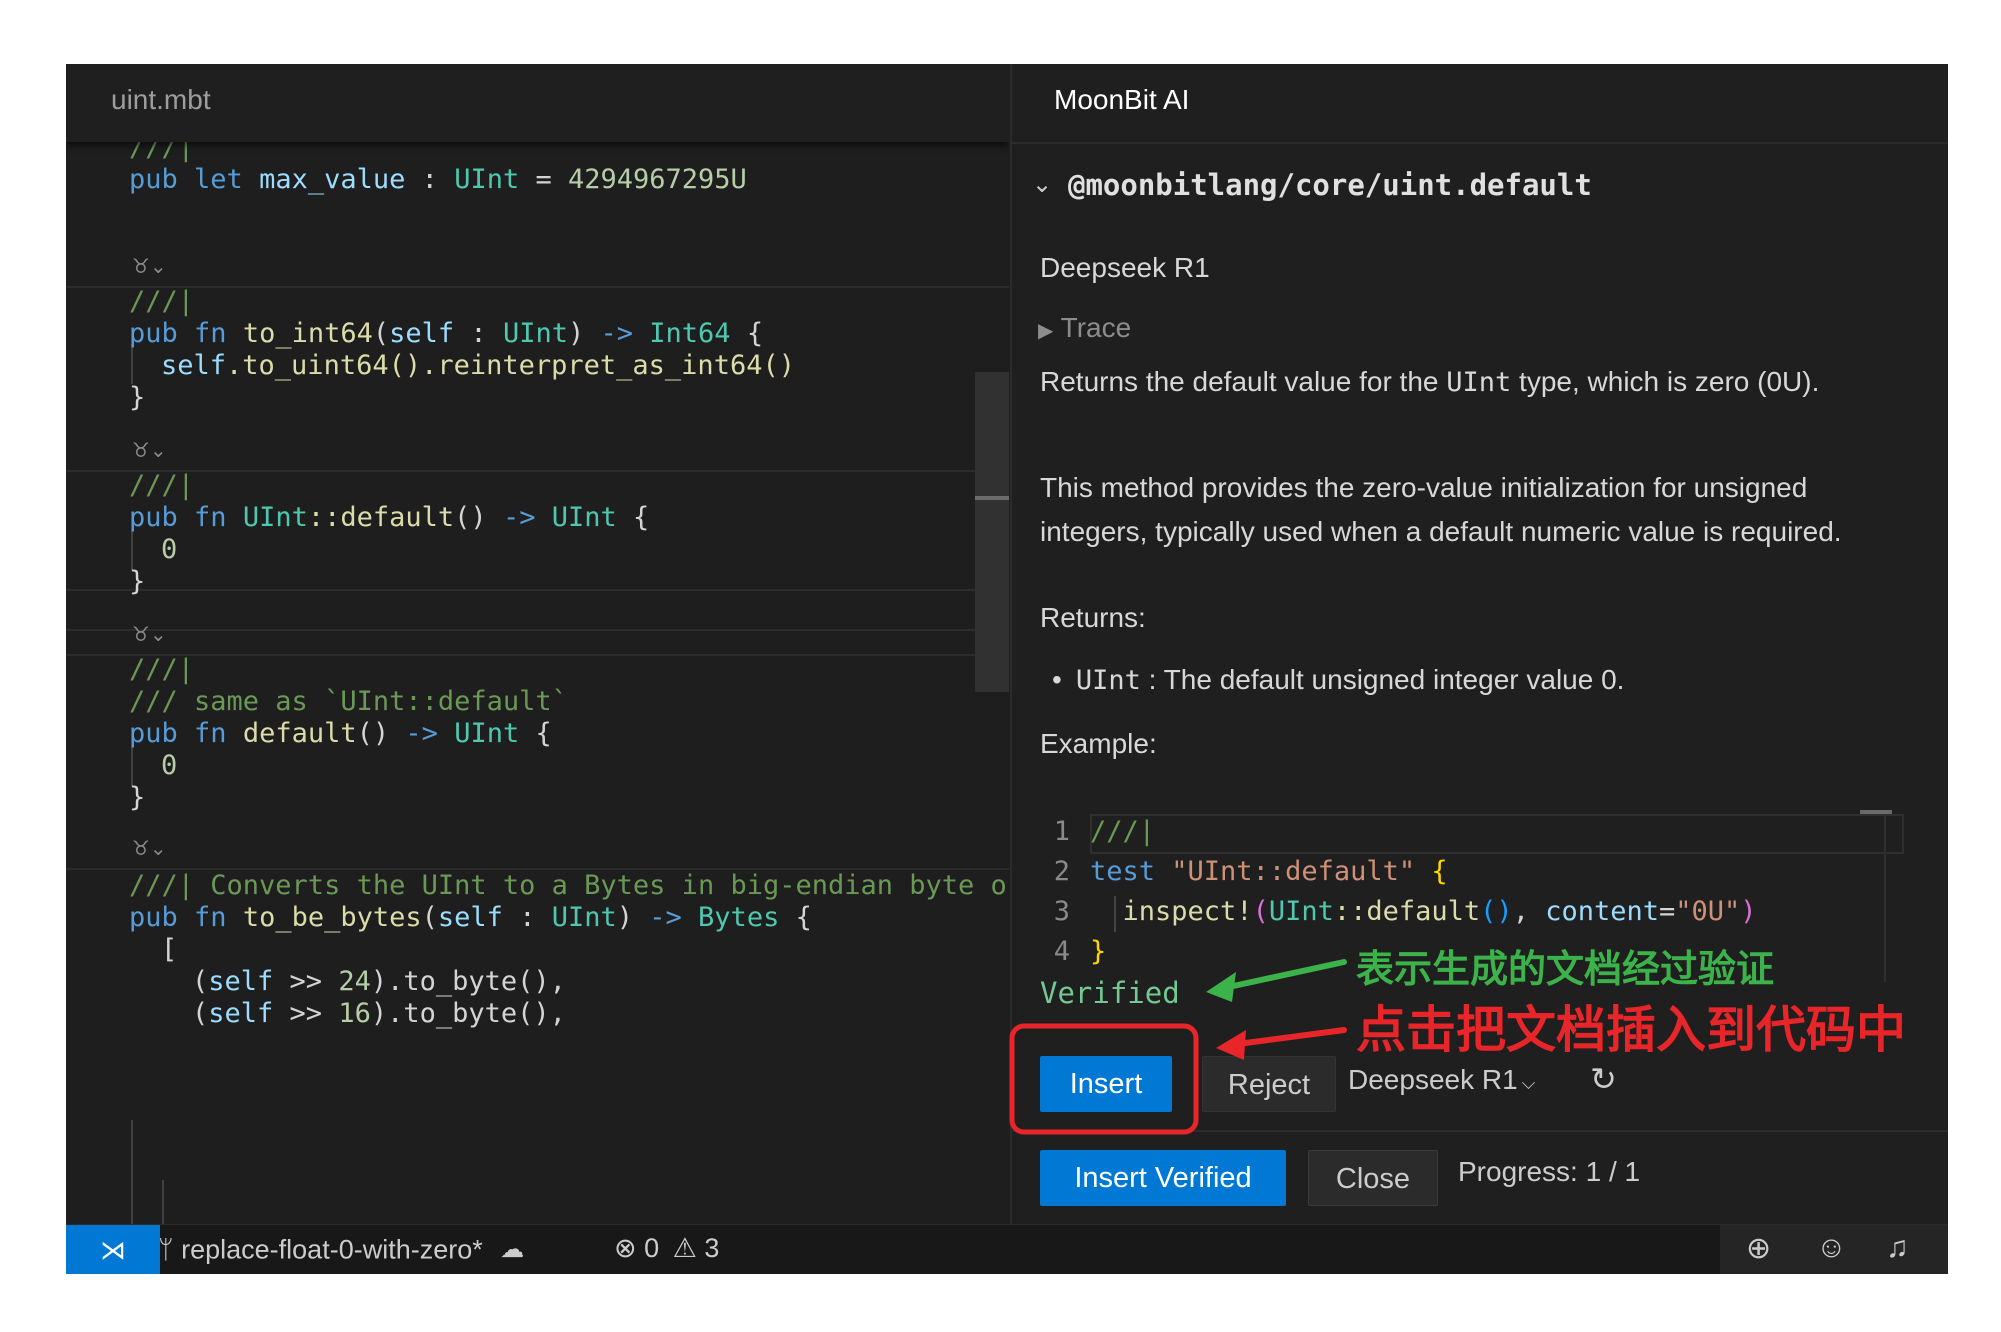 The height and width of the screenshot is (1332, 2001). What do you see at coordinates (332, 1249) in the screenshot?
I see `branch-name: replace-float-0-with-zero*` at bounding box center [332, 1249].